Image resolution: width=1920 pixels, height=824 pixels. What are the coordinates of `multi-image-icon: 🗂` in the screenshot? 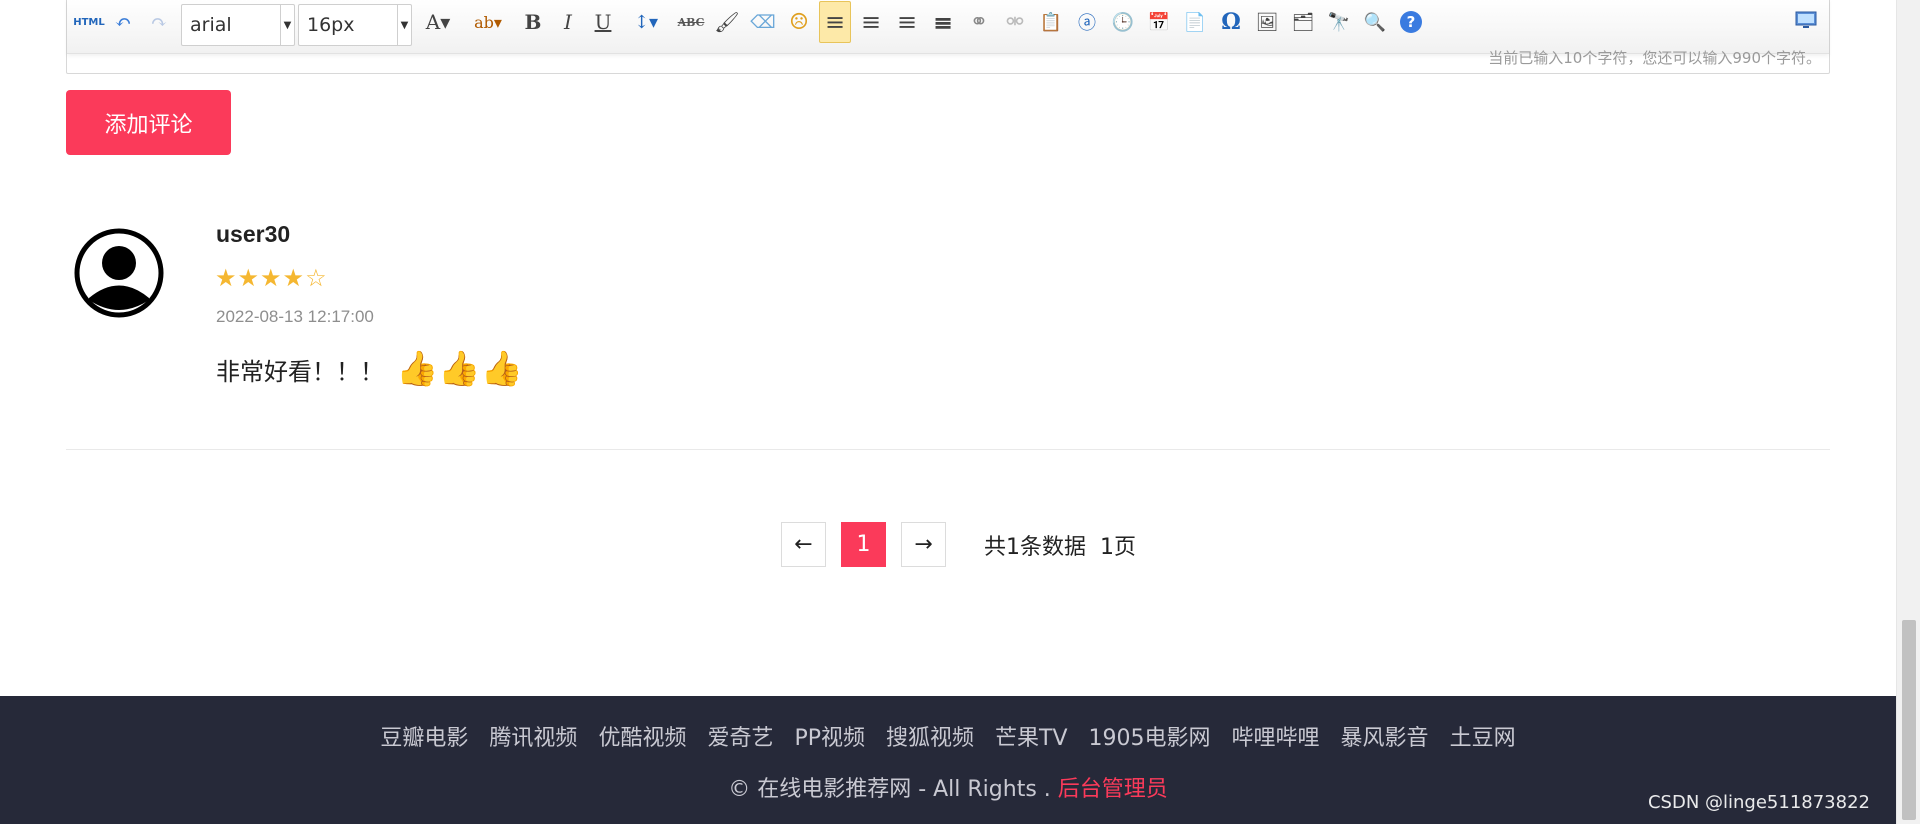 It's located at (1303, 22).